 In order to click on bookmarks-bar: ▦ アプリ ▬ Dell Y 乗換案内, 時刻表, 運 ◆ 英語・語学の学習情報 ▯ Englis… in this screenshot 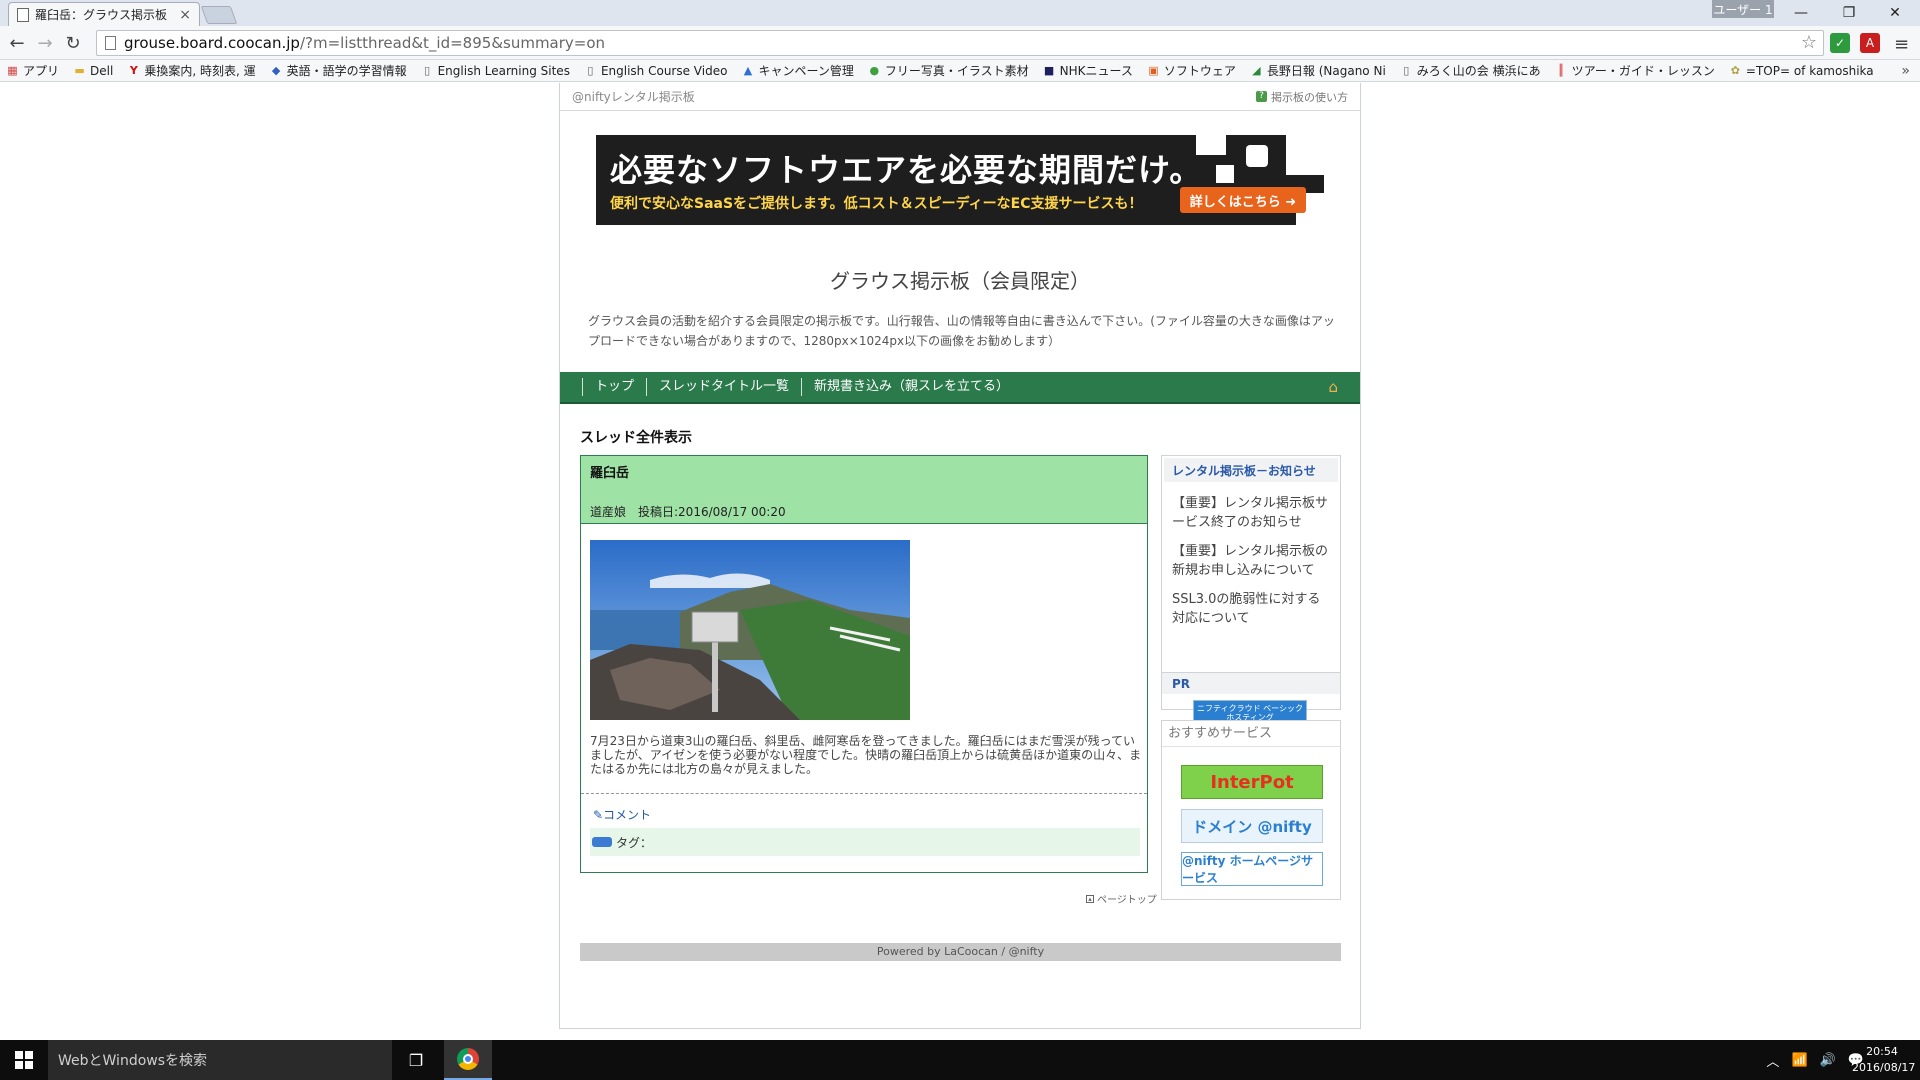, I will do `click(960, 71)`.